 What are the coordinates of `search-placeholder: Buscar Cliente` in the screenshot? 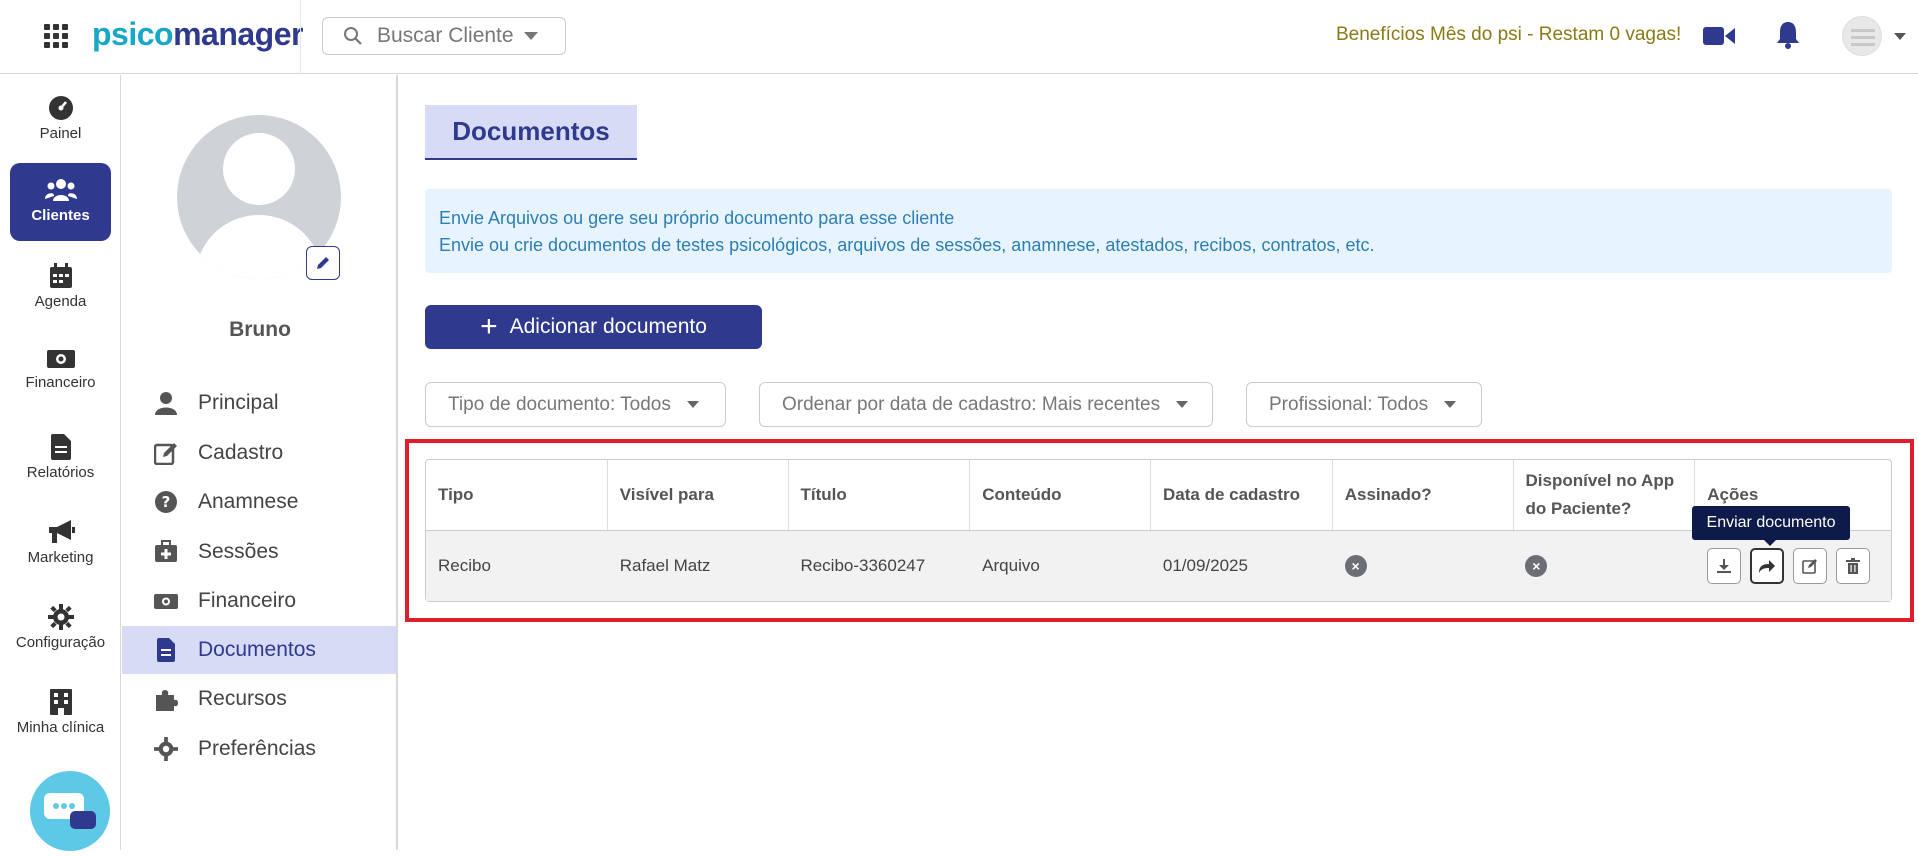 It's located at (445, 35).